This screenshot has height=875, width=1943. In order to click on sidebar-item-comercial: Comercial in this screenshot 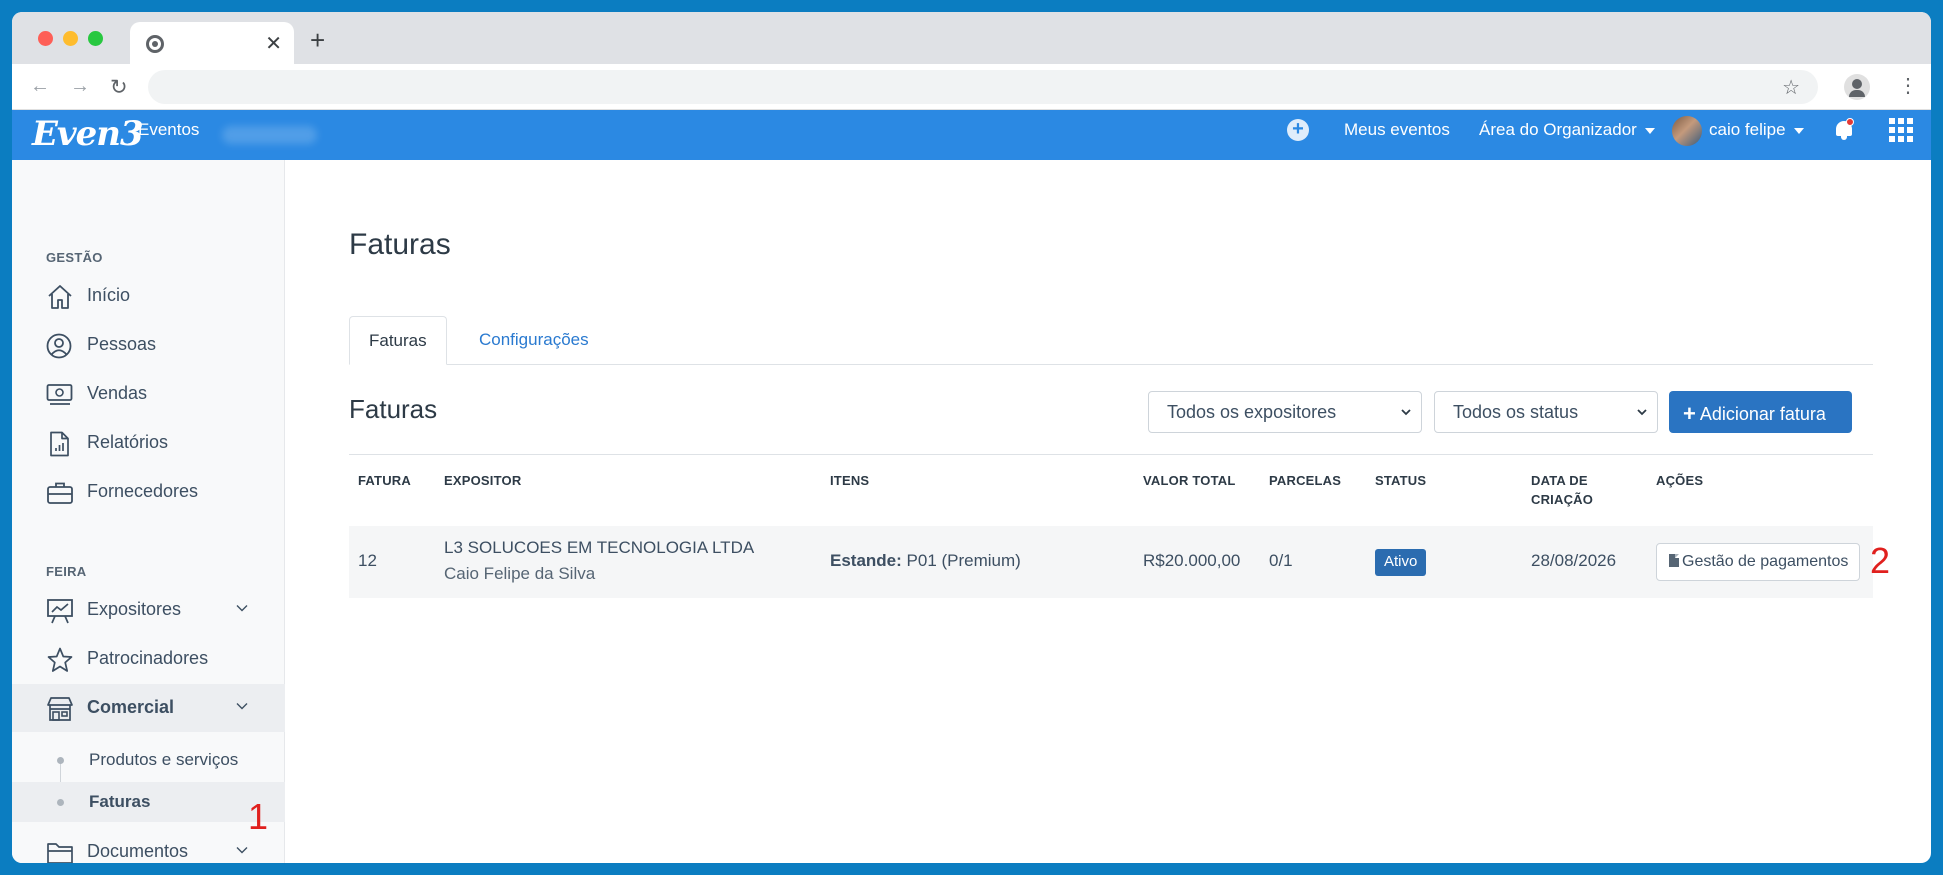, I will do `click(148, 708)`.